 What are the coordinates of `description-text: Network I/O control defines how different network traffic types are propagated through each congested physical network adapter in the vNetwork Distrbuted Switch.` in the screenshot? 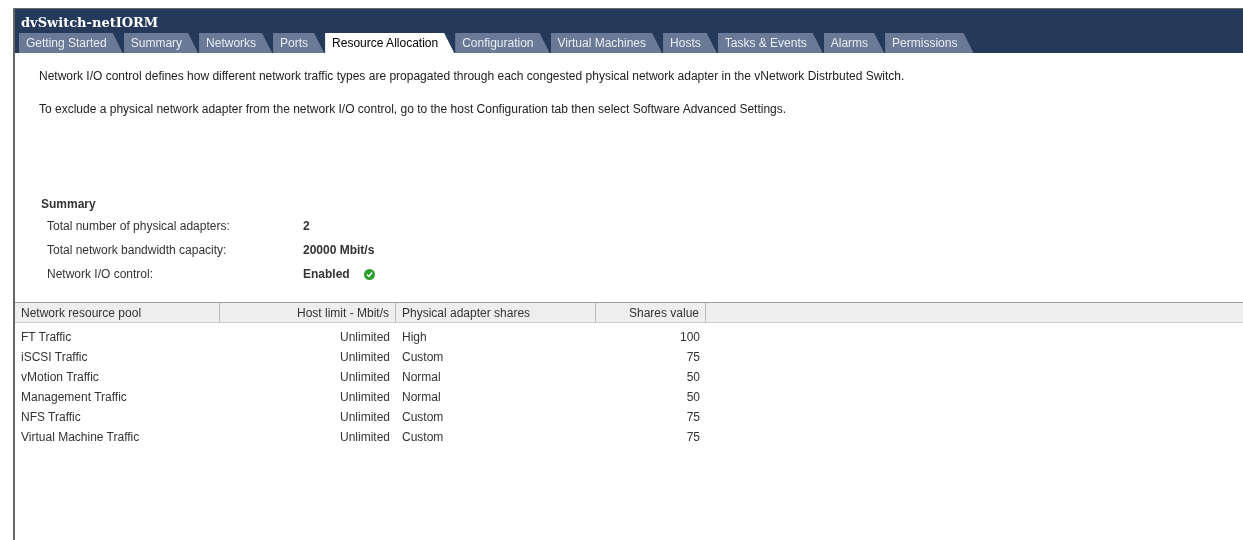 It's located at (472, 76).